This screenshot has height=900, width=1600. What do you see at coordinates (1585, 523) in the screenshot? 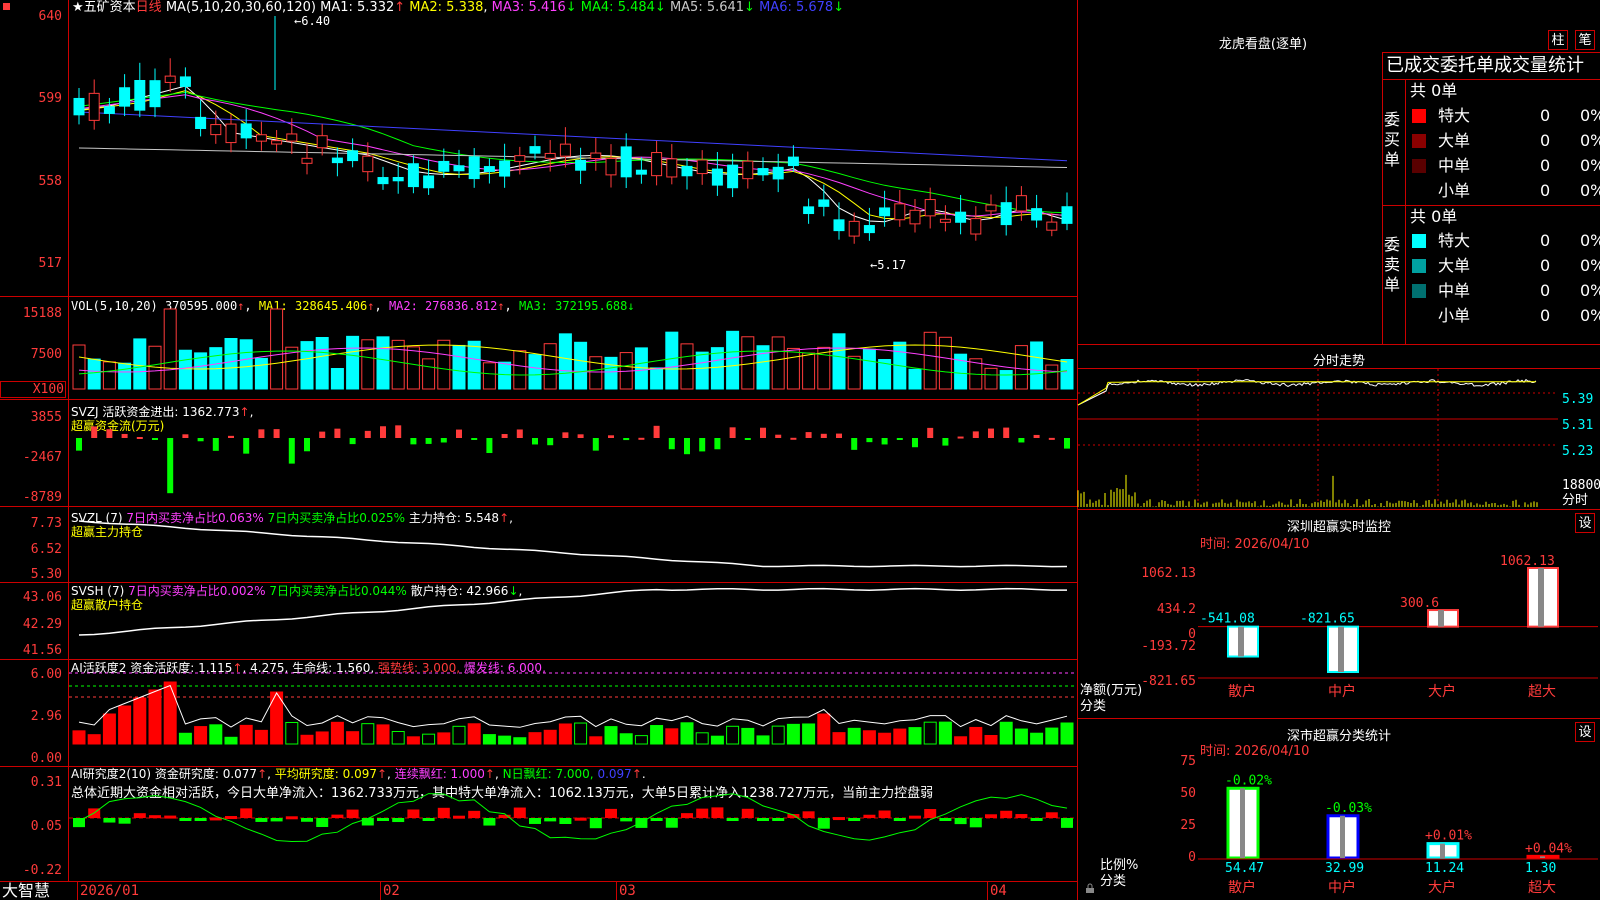
I see `monitor-settings-button: 设` at bounding box center [1585, 523].